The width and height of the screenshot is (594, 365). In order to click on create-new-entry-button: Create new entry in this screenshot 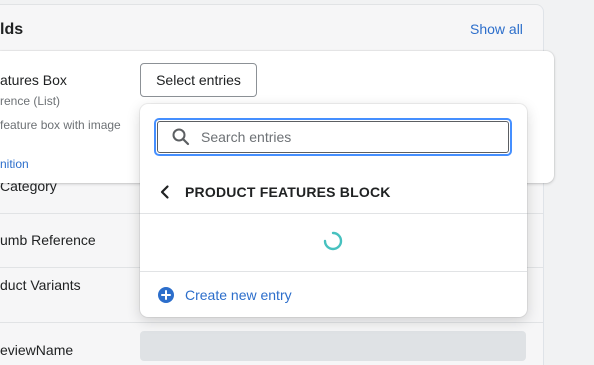, I will do `click(216, 295)`.